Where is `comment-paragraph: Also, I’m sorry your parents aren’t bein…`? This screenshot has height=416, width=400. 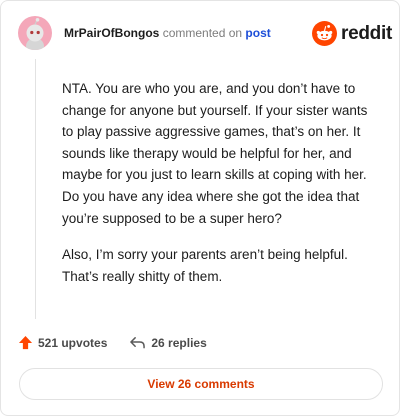 comment-paragraph: Also, I’m sorry your parents aren’t bein… is located at coordinates (205, 265).